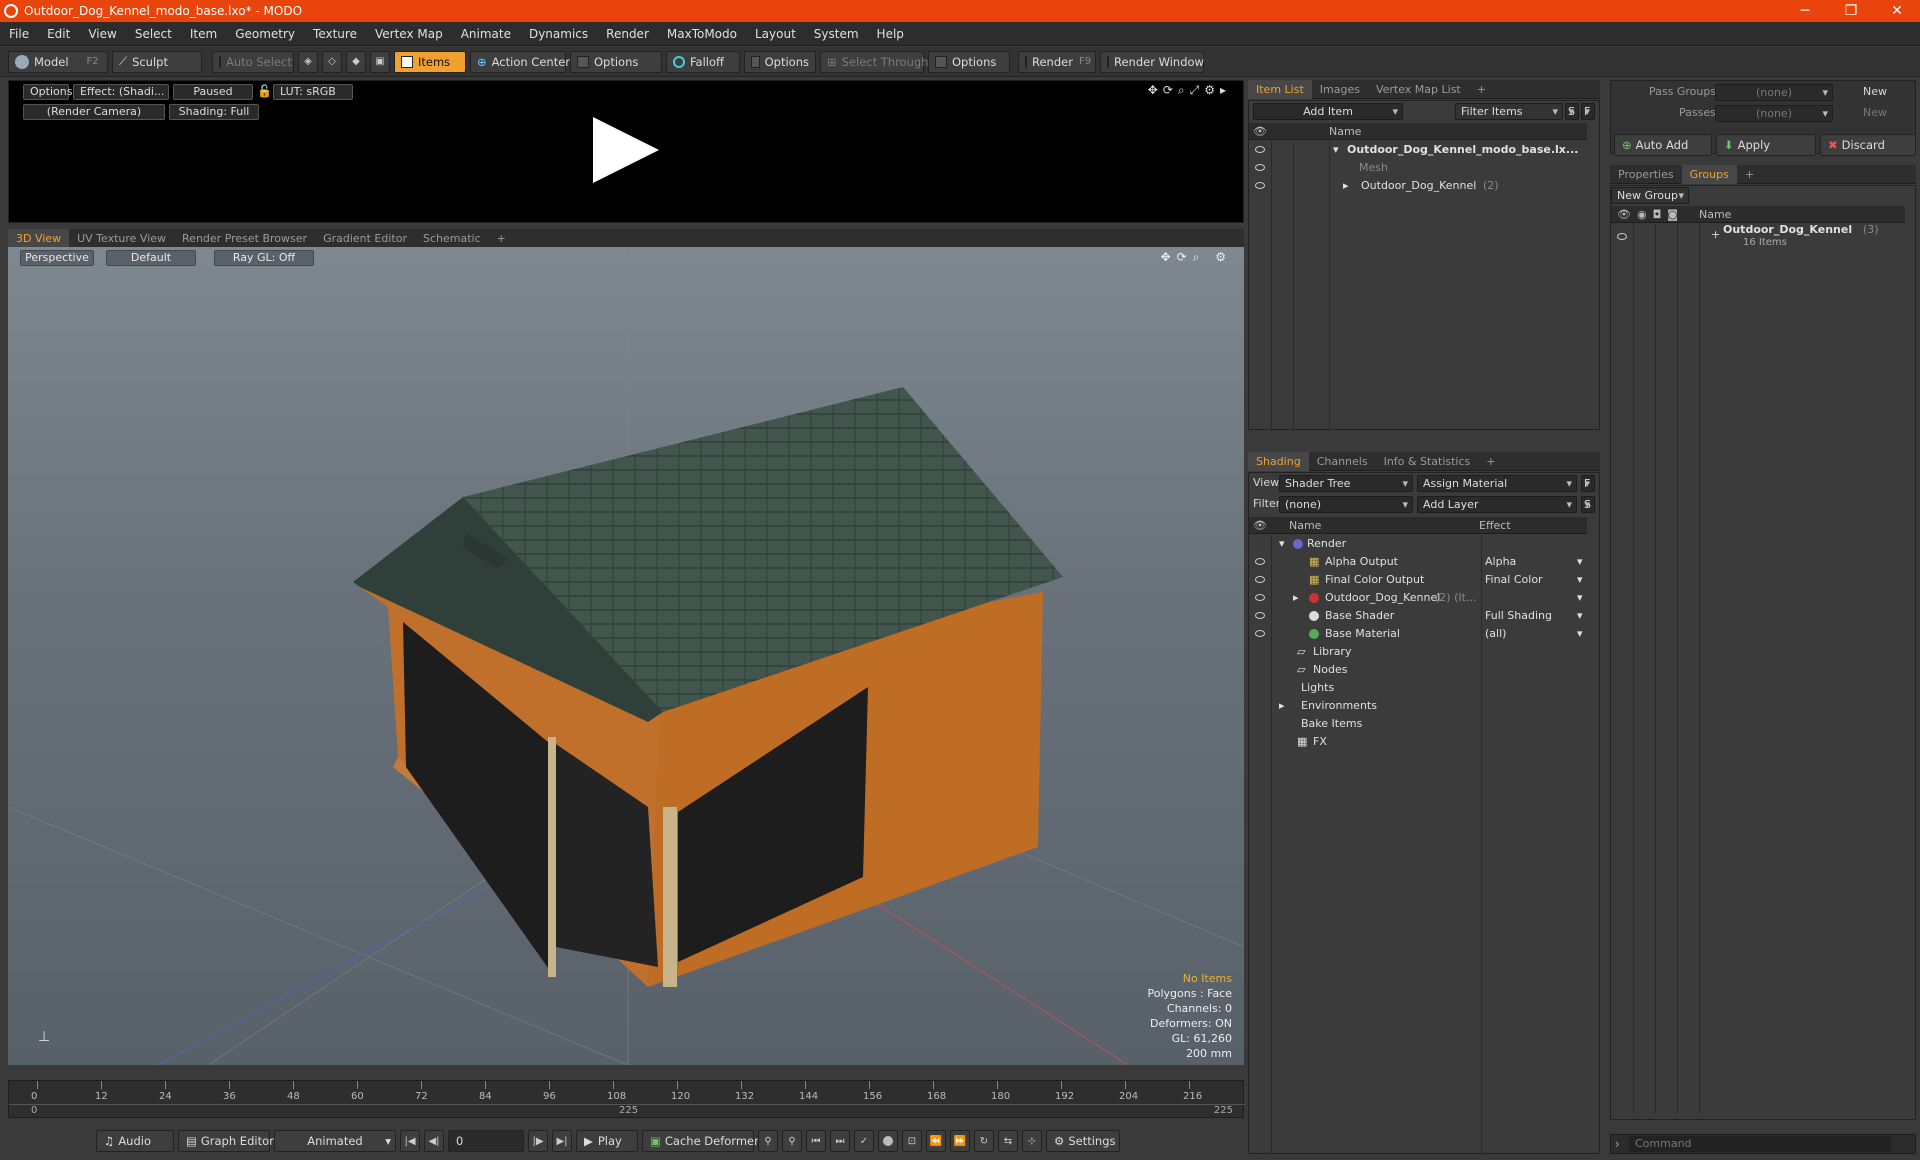 Image resolution: width=1920 pixels, height=1160 pixels. Describe the element at coordinates (1196, 257) in the screenshot. I see `viewport-nav-icons: ✥⟳⌕ ⚙` at that location.